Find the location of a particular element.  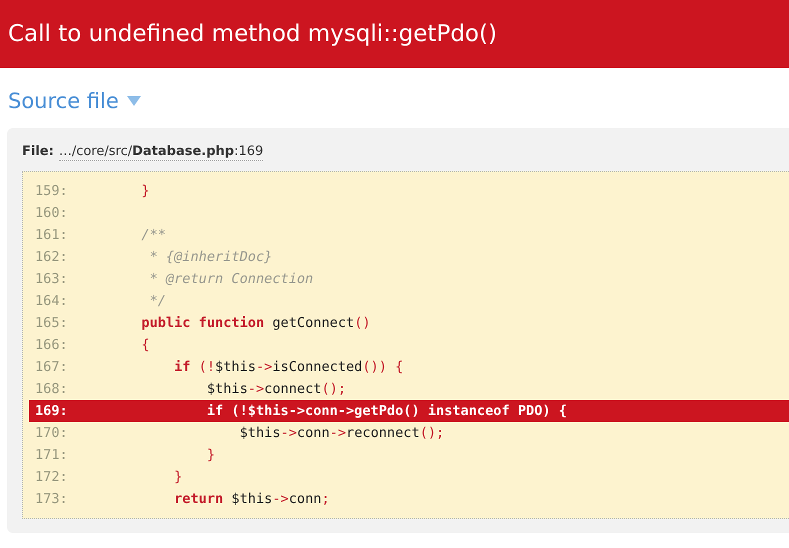

code-line: $this->conn->reconnect(); is located at coordinates (341, 433).